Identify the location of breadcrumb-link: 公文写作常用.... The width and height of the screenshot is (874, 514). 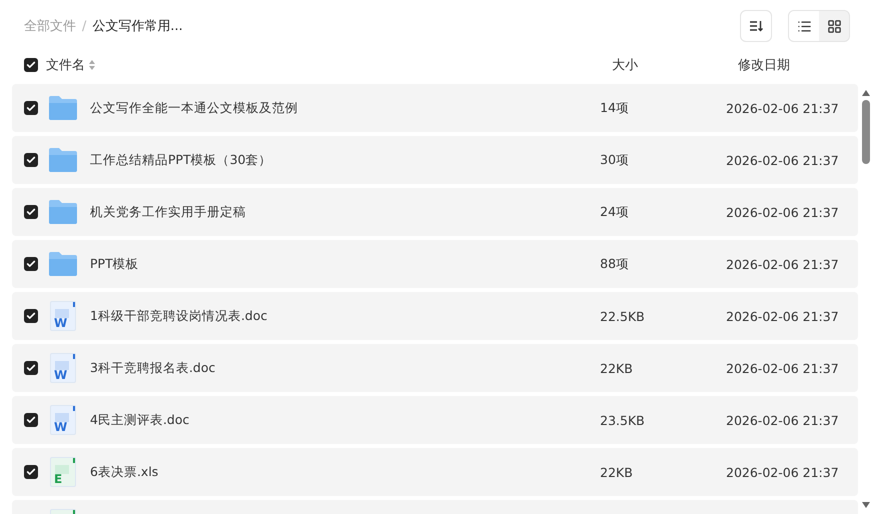
(137, 26).